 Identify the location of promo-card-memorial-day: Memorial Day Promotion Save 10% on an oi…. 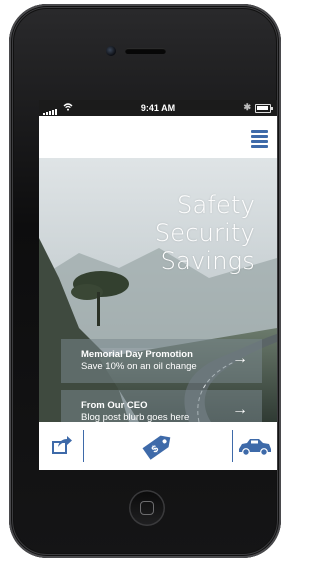
(161, 361).